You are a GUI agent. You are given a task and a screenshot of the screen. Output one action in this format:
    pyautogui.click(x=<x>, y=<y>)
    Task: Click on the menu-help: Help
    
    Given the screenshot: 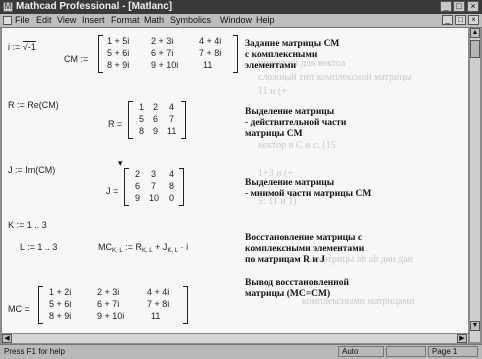 What is the action you would take?
    pyautogui.click(x=265, y=20)
    